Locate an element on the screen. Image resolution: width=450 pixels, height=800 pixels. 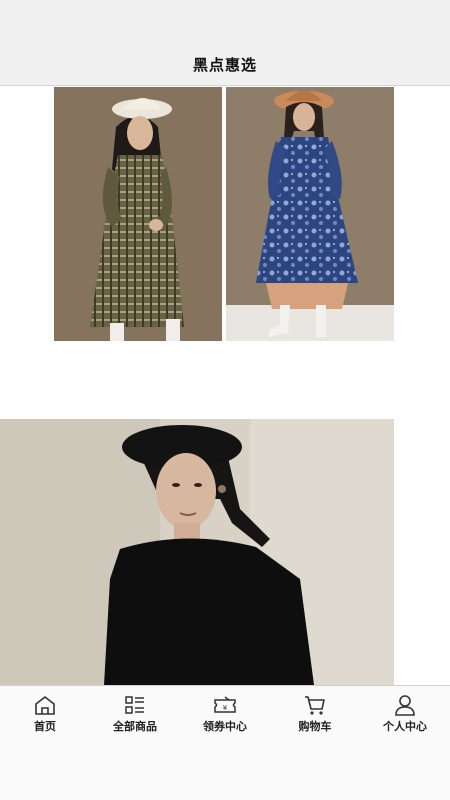
app-header: 黑点惠选 is located at coordinates (225, 43).